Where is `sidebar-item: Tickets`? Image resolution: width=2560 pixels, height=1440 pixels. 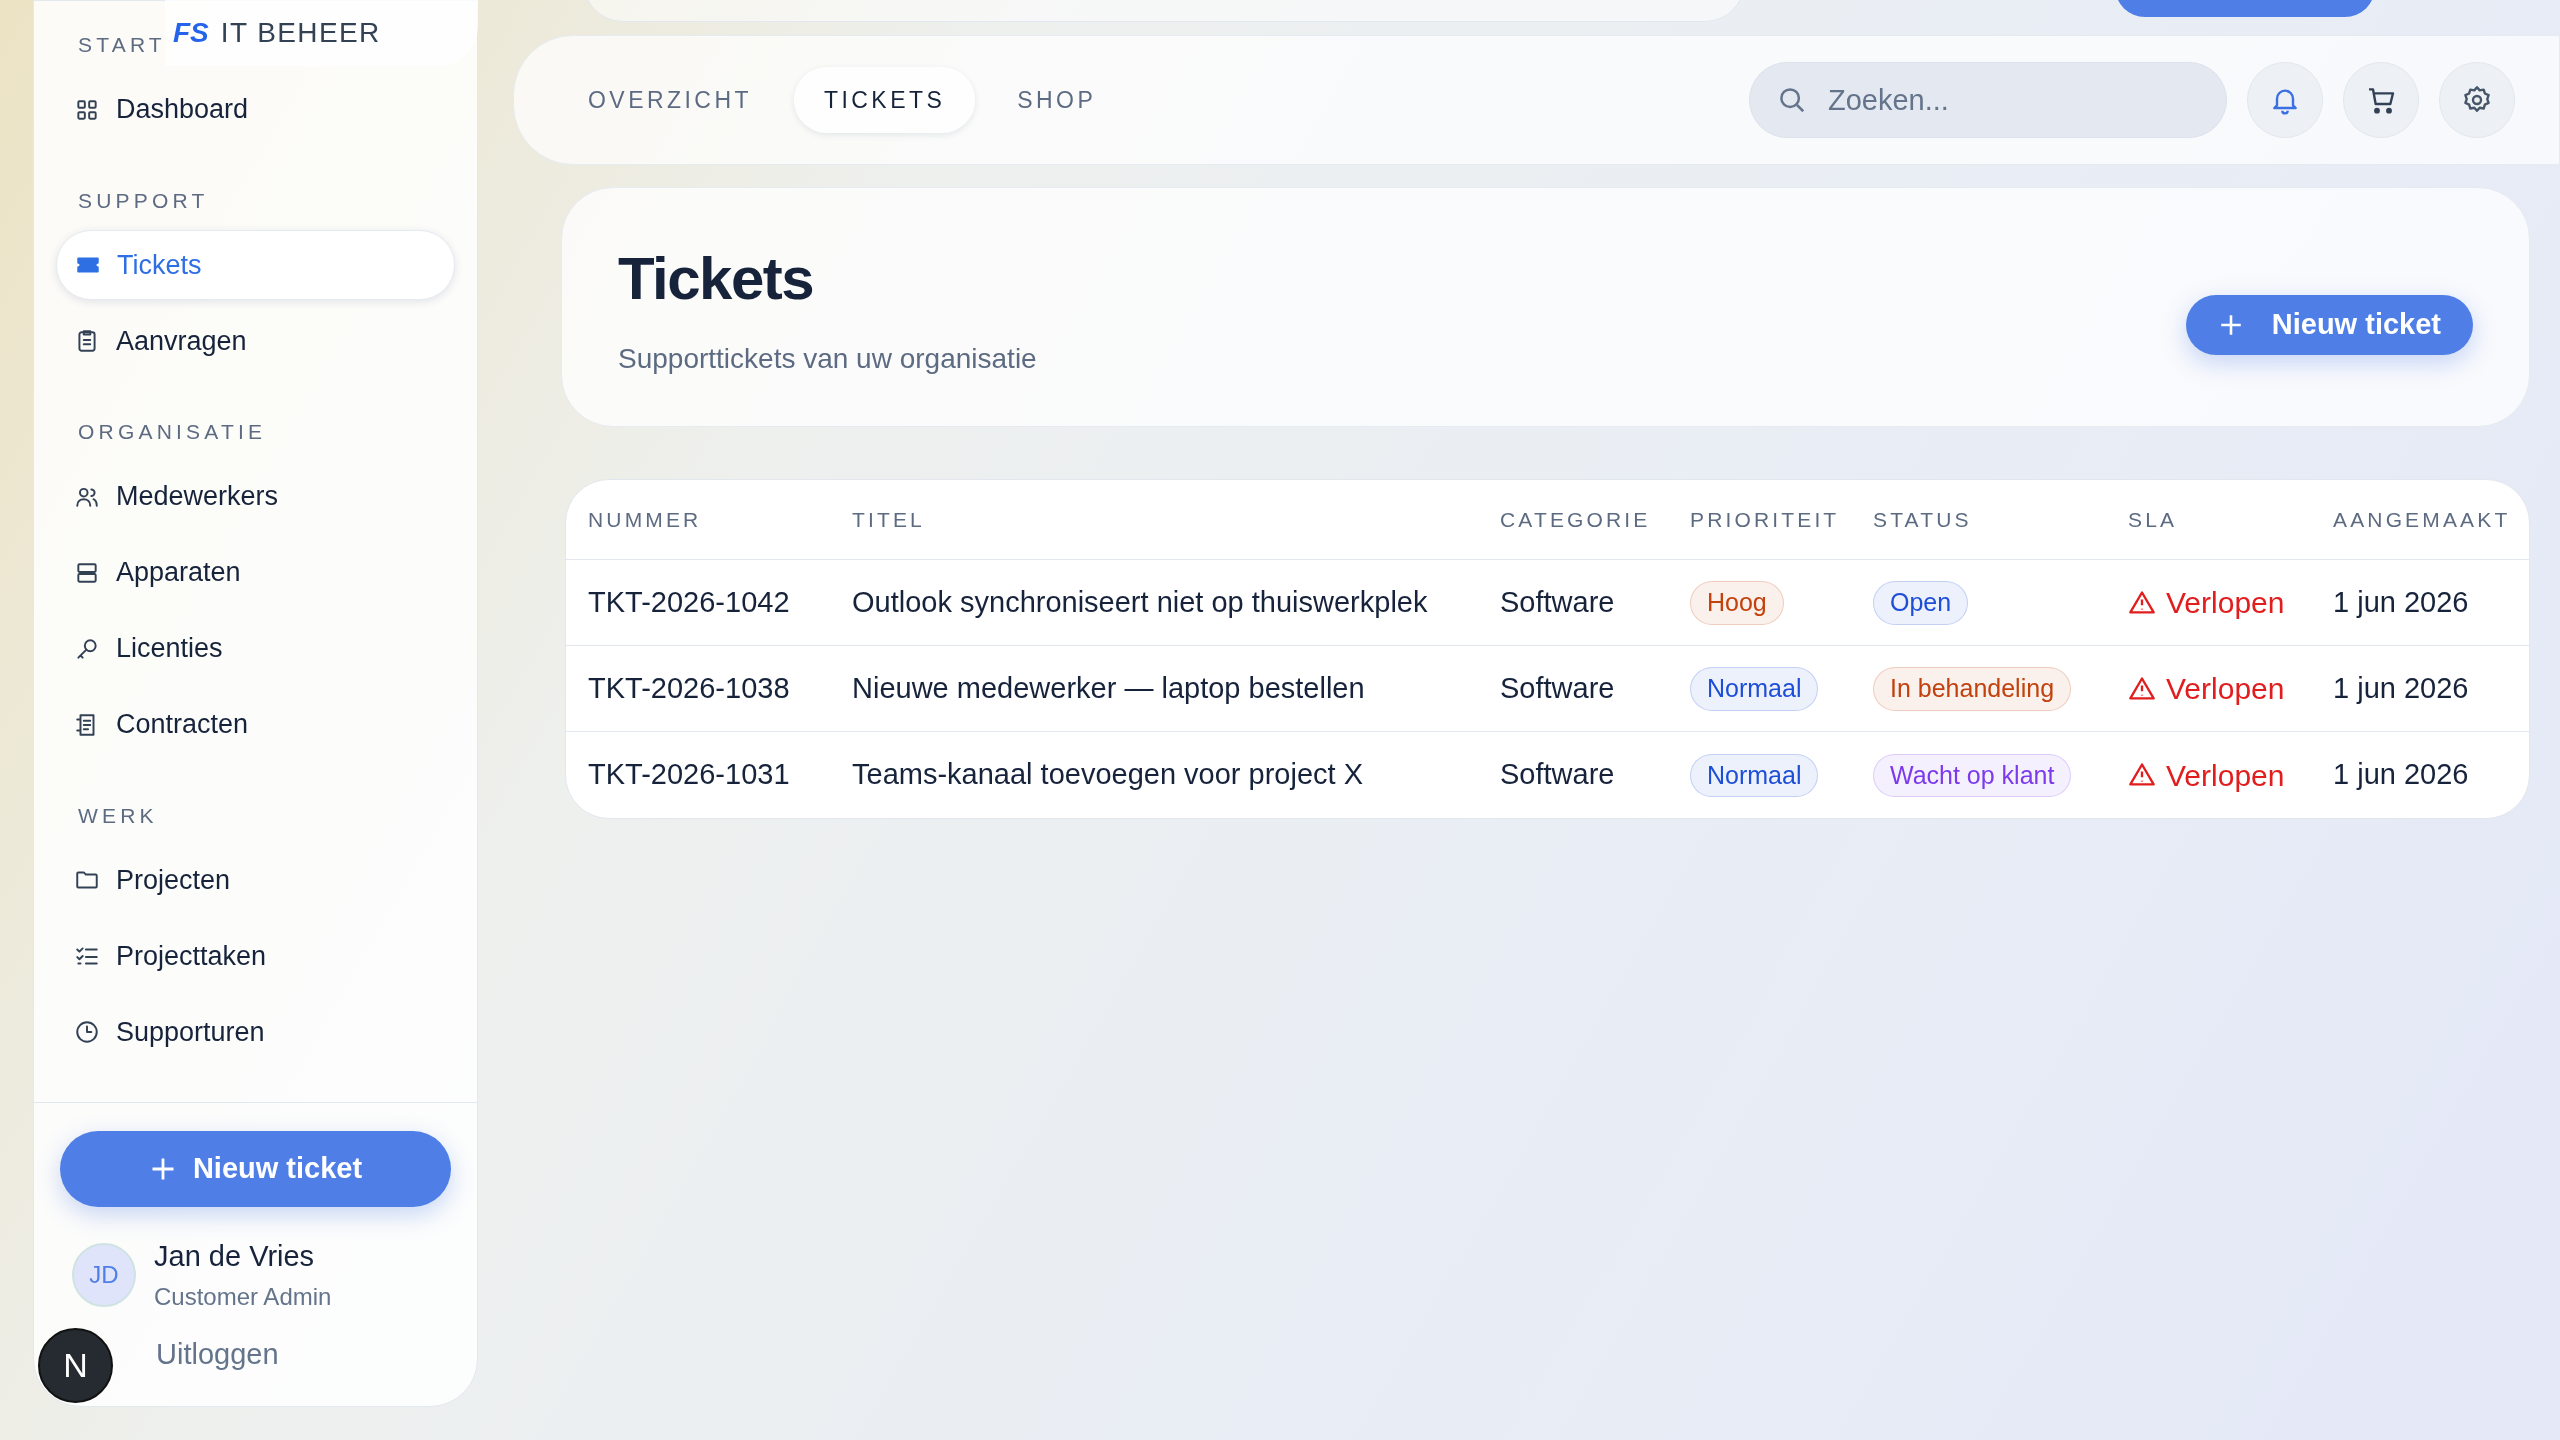 sidebar-item: Tickets is located at coordinates (255, 265).